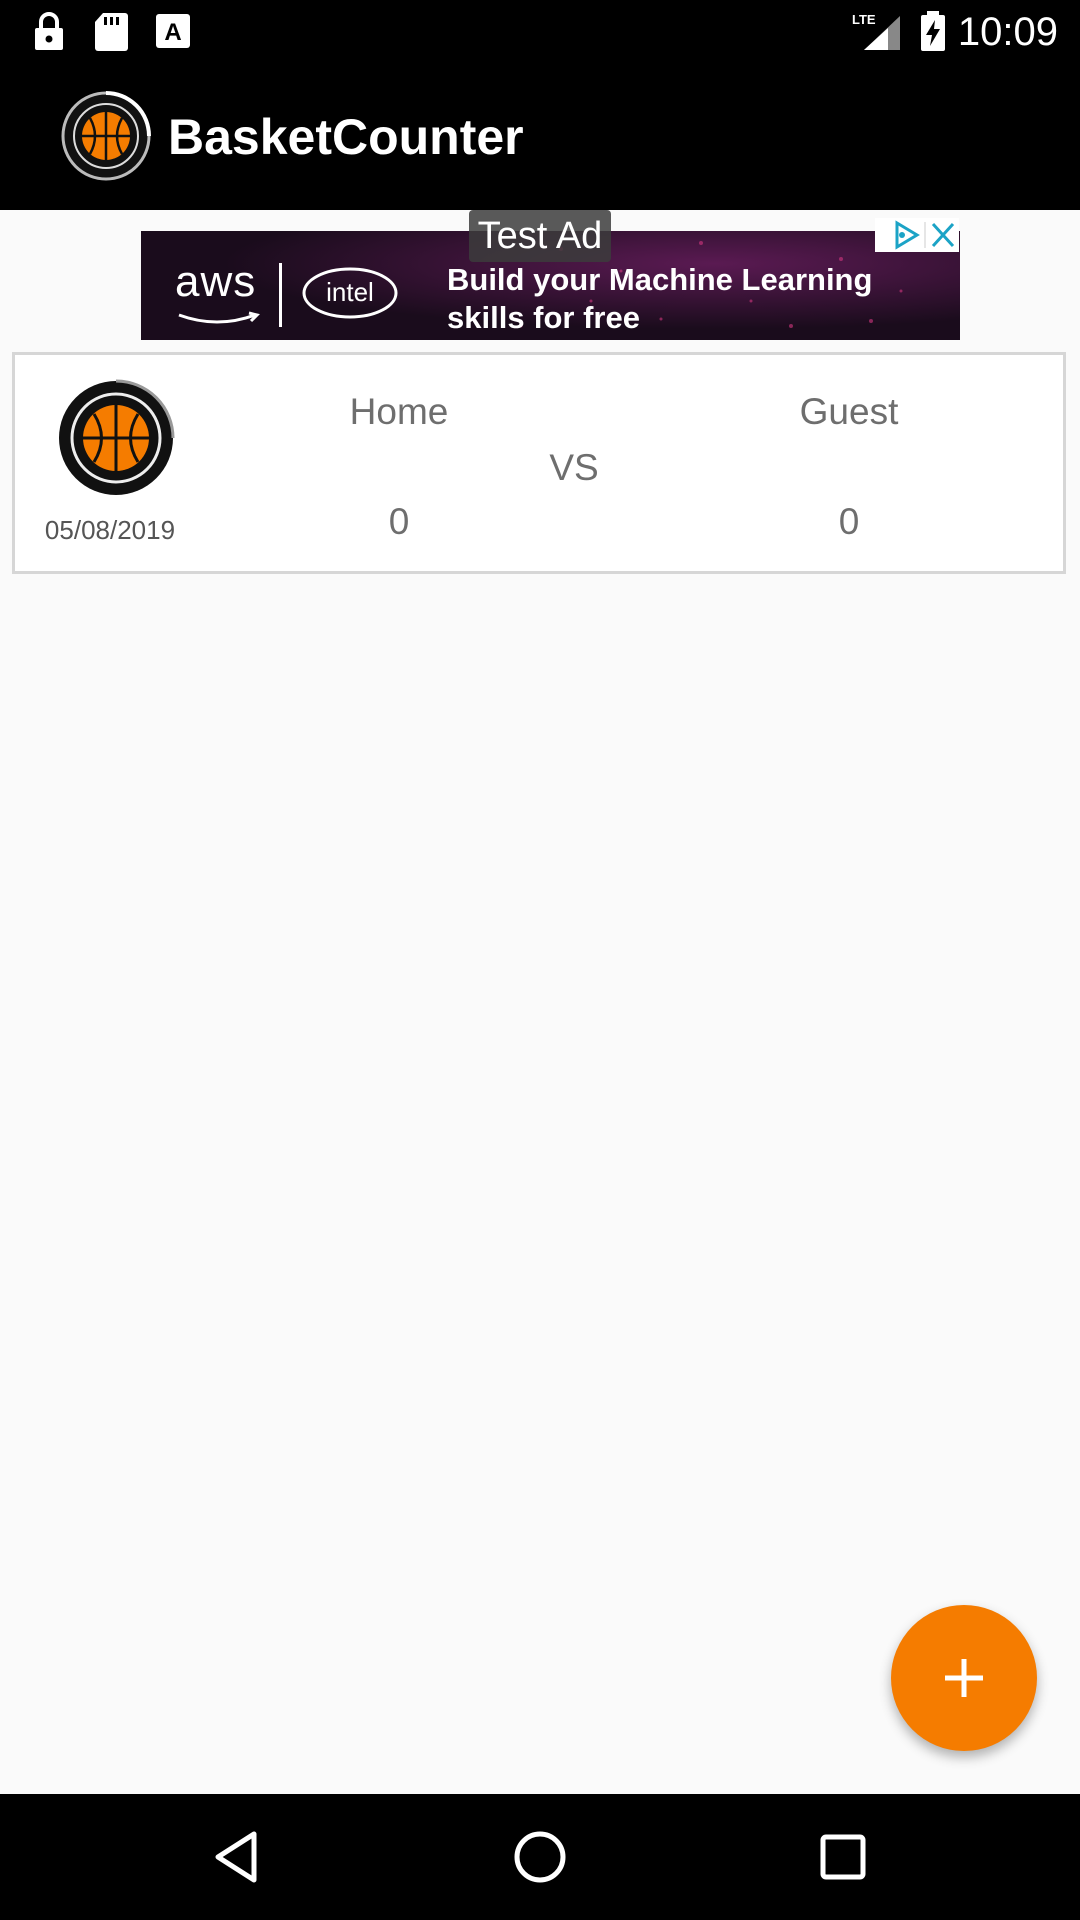 The image size is (1080, 1920). I want to click on svg-text: intel, so click(350, 292).